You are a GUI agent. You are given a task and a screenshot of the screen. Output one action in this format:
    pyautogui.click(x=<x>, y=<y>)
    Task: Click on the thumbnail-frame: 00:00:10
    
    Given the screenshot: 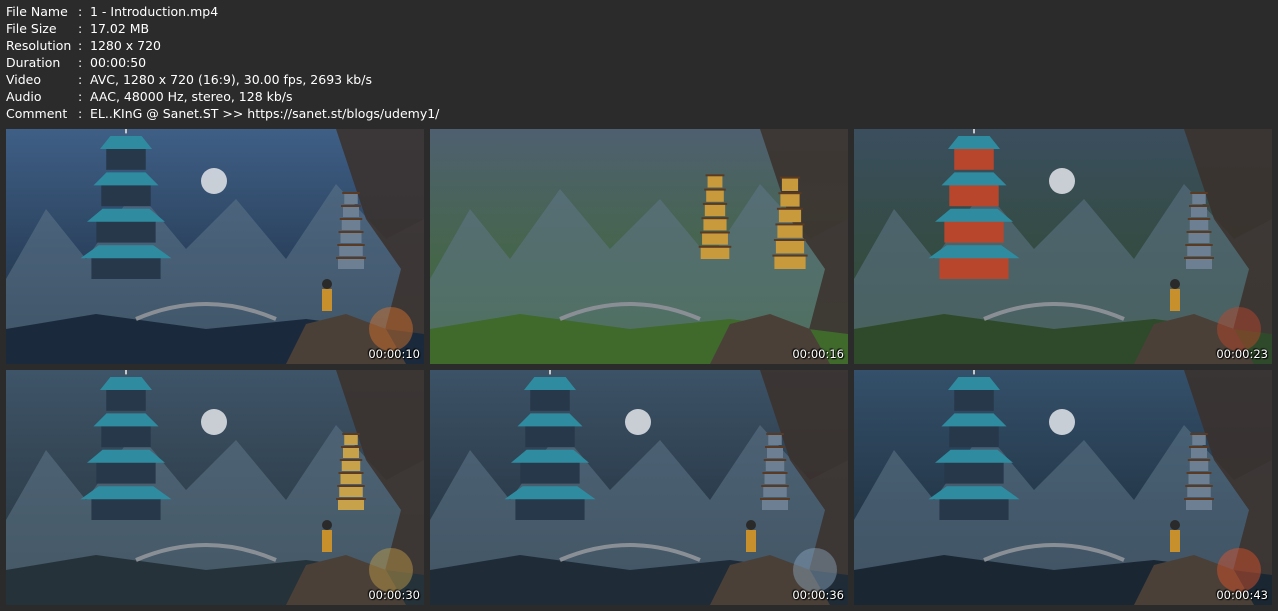 What is the action you would take?
    pyautogui.click(x=215, y=246)
    